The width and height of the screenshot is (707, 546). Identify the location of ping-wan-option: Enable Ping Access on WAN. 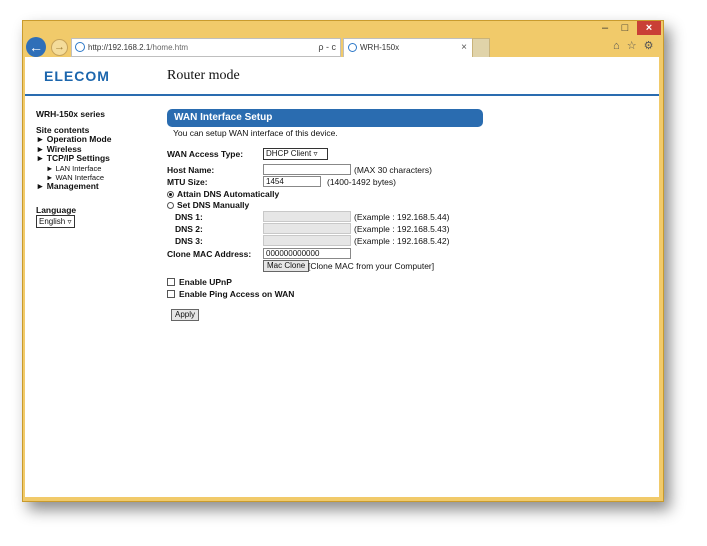
(230, 294).